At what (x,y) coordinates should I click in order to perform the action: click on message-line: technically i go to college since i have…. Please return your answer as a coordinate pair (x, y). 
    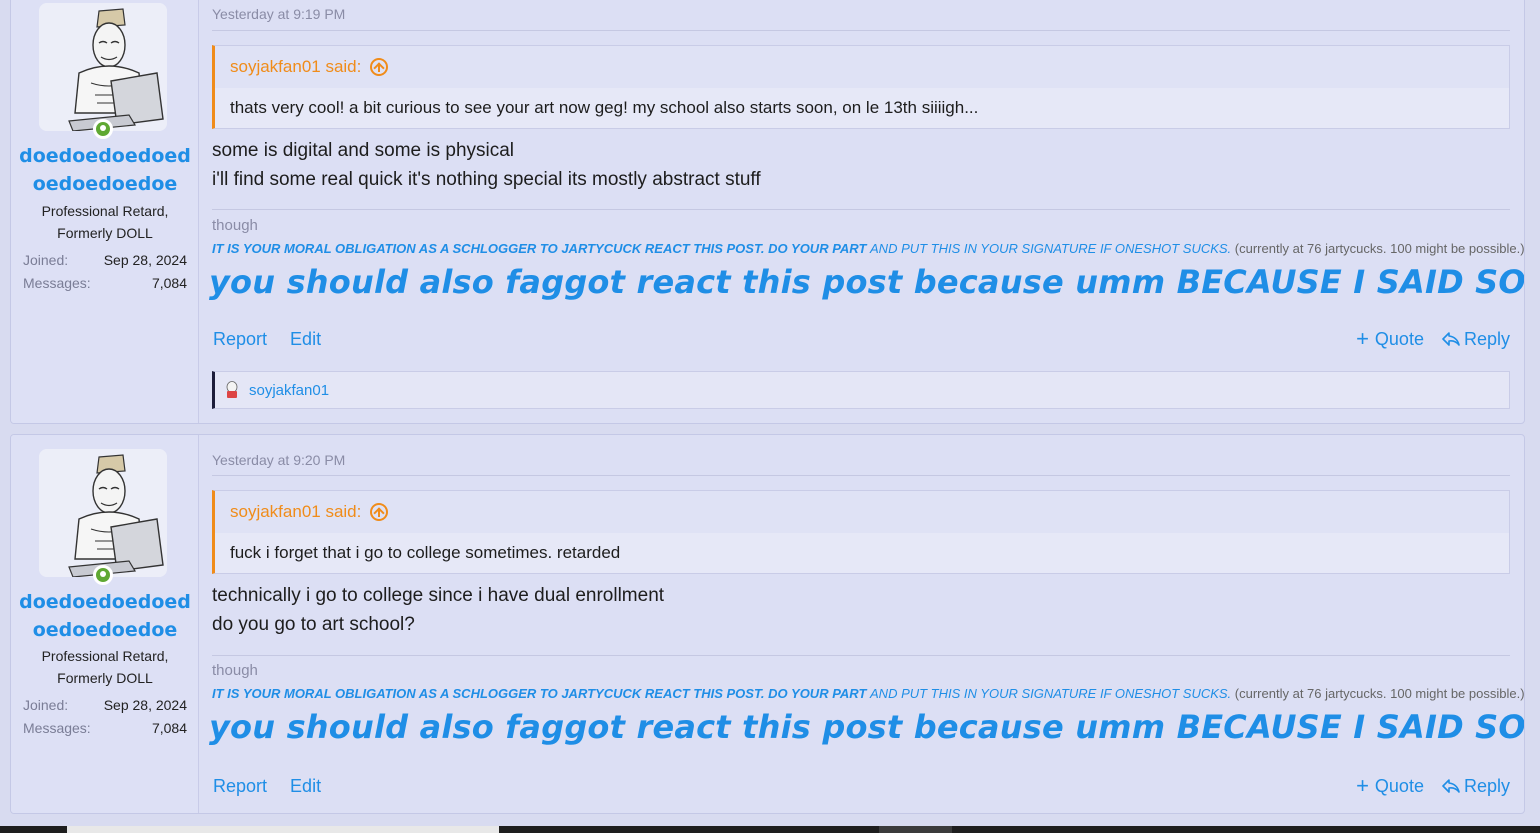
    Looking at the image, I should click on (438, 595).